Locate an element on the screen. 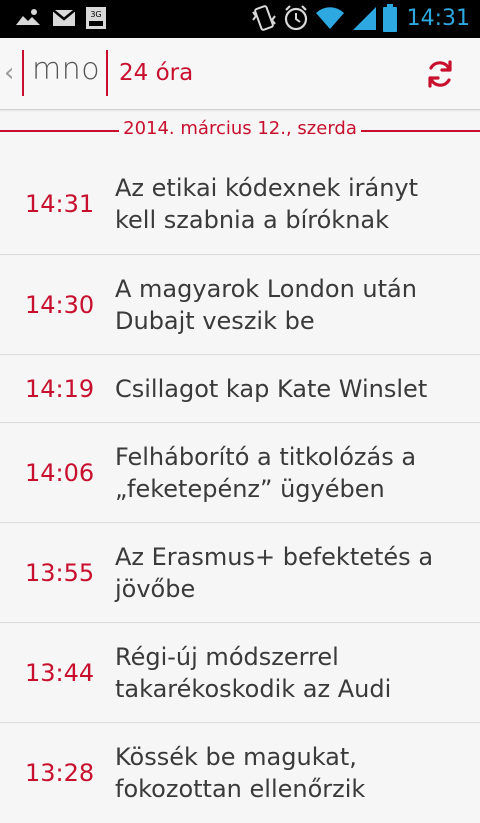 This screenshot has width=480, height=823. vibrate-icon is located at coordinates (263, 18).